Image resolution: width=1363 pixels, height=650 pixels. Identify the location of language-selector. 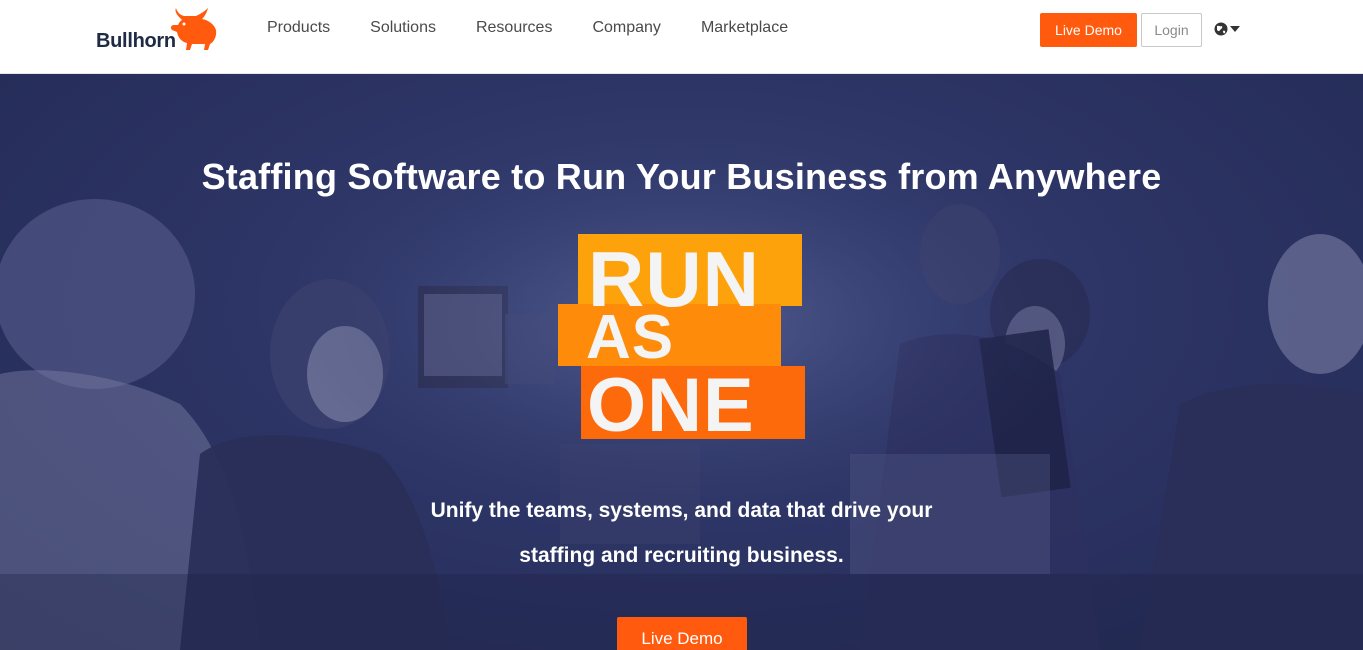
(1228, 29).